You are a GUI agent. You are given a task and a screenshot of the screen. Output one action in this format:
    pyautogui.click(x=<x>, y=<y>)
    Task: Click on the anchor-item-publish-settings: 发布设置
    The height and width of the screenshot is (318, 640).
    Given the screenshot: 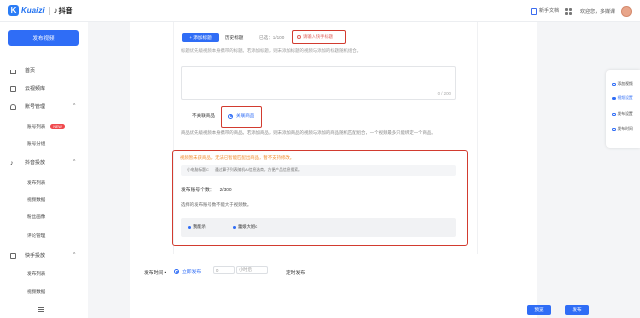 What is the action you would take?
    pyautogui.click(x=622, y=114)
    